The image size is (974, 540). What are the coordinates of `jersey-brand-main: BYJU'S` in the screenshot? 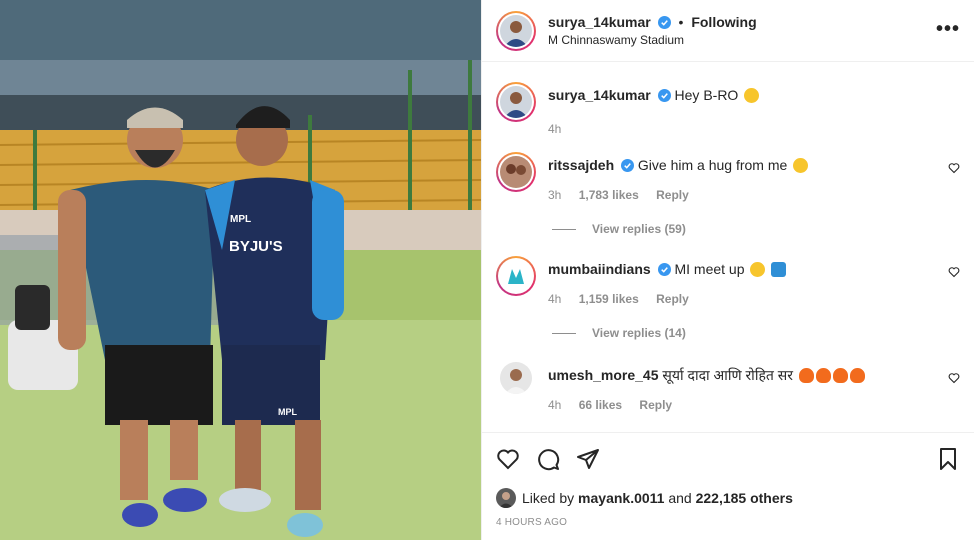 It's located at (256, 246).